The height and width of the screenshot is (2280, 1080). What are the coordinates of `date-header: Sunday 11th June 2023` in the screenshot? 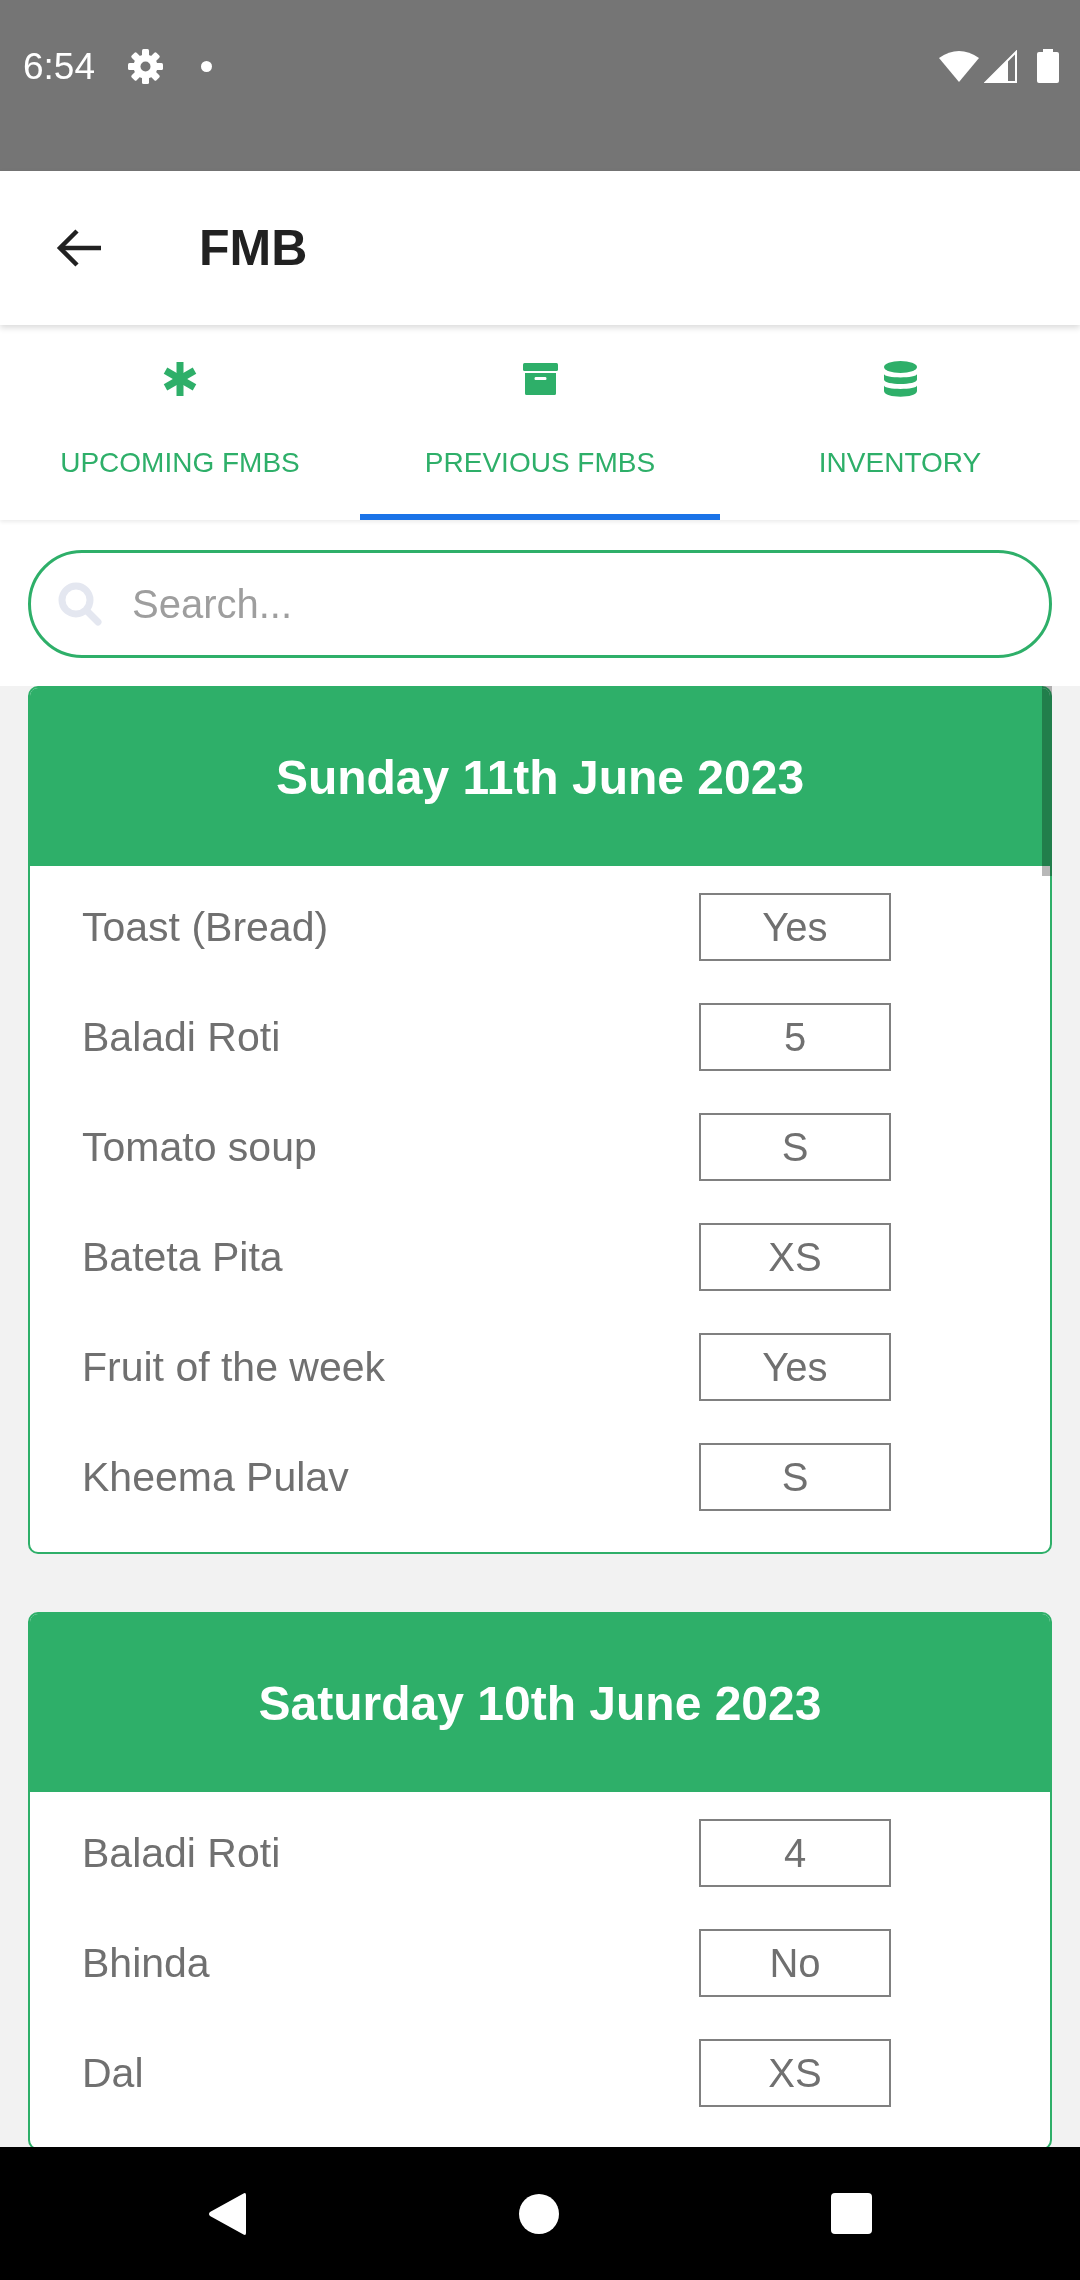 It's located at (540, 777).